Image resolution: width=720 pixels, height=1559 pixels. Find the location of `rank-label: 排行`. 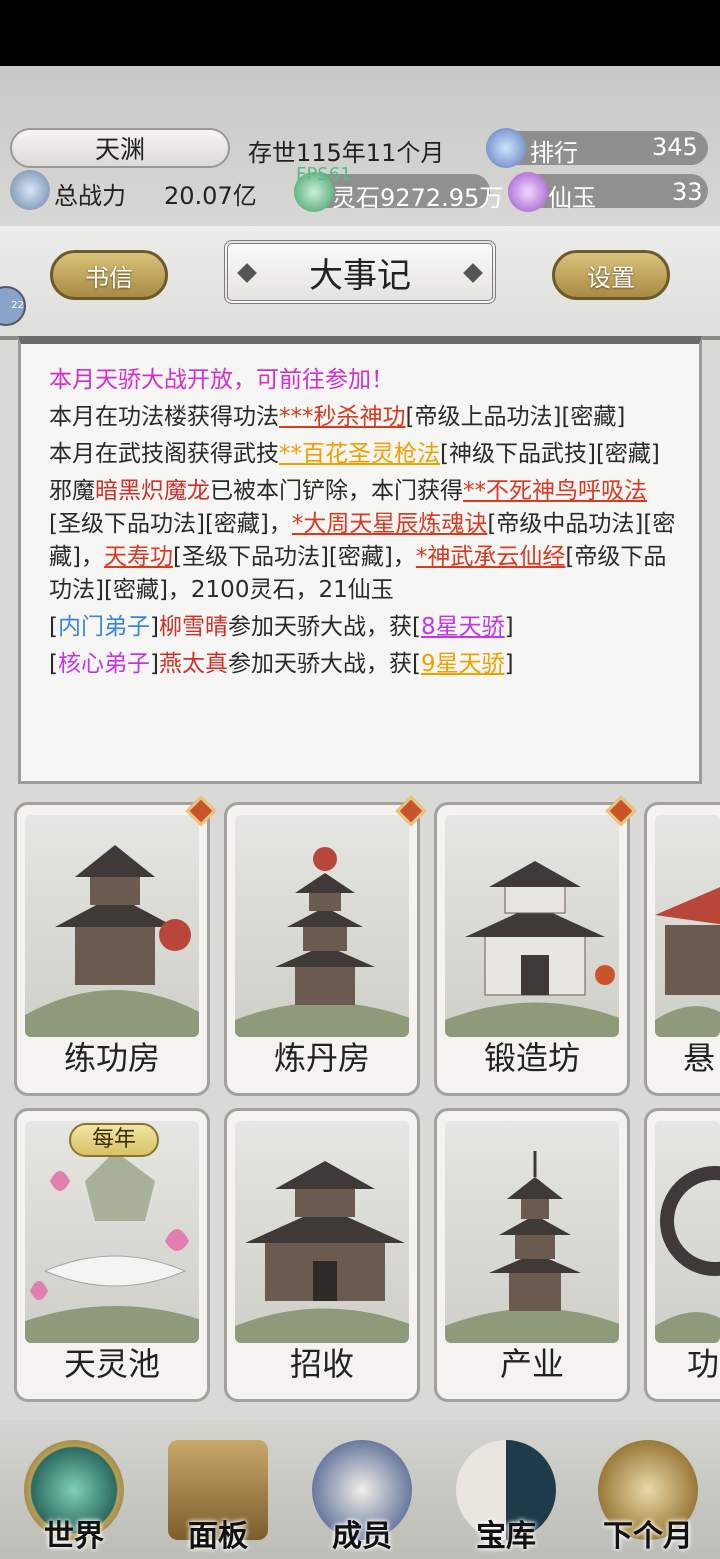

rank-label: 排行 is located at coordinates (554, 153).